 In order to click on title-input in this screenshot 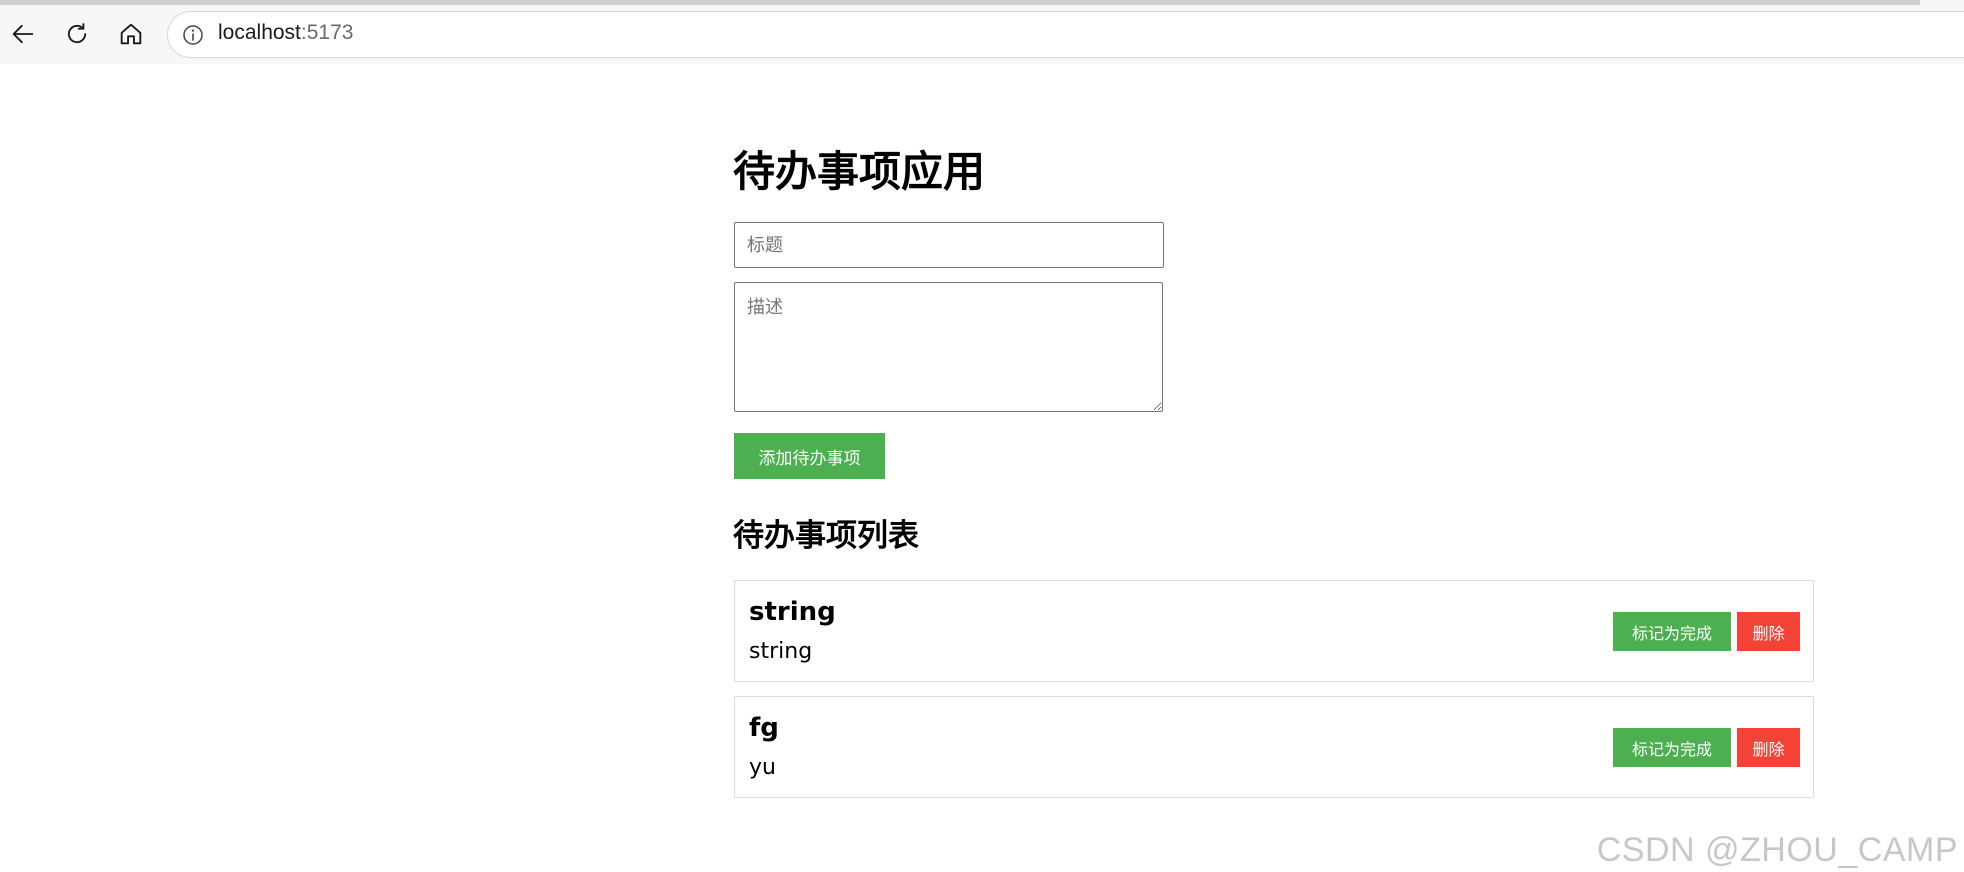, I will do `click(949, 245)`.